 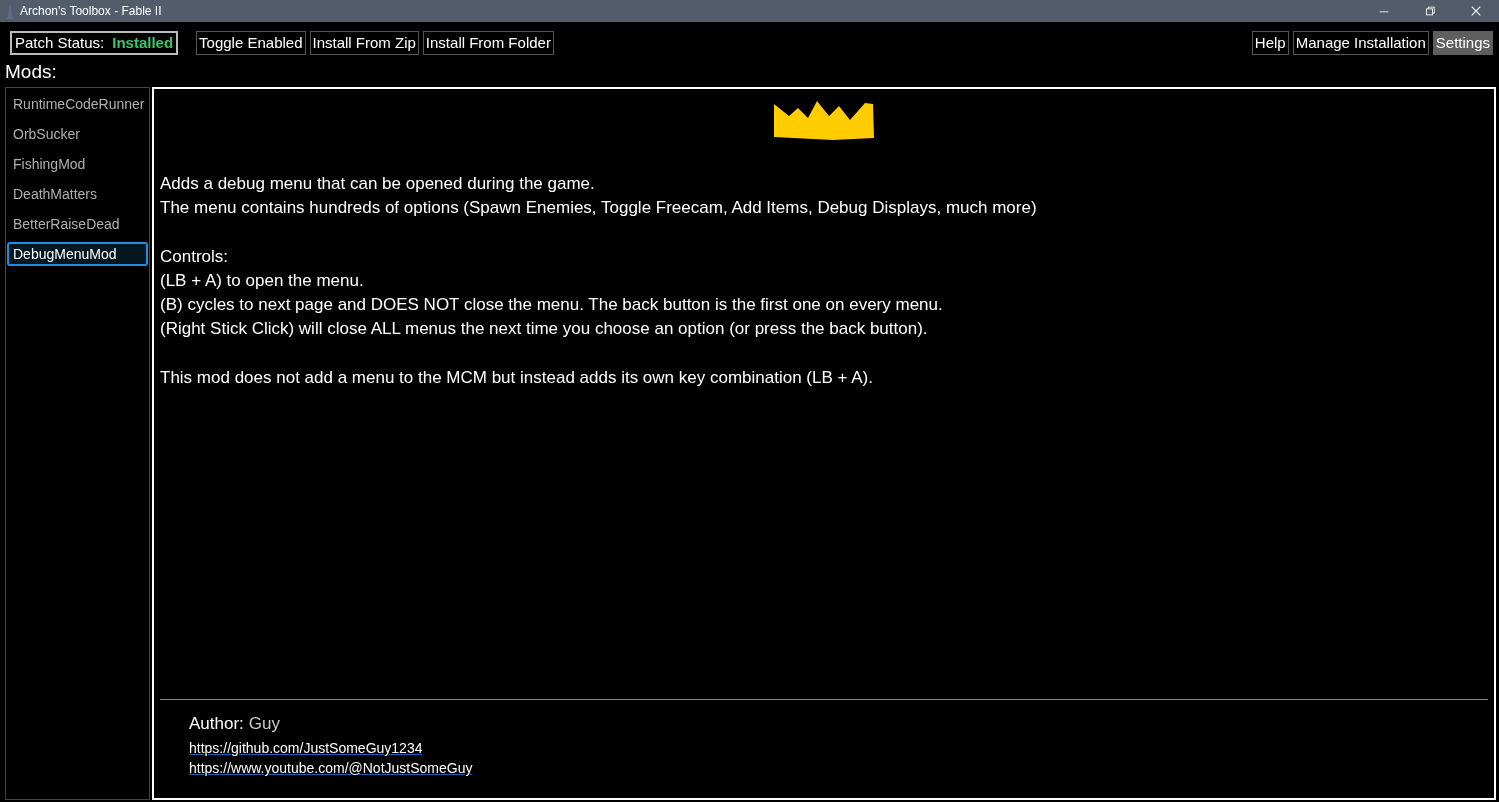 I want to click on mod-list-item: RuntimeCodeRunner, so click(x=77, y=104).